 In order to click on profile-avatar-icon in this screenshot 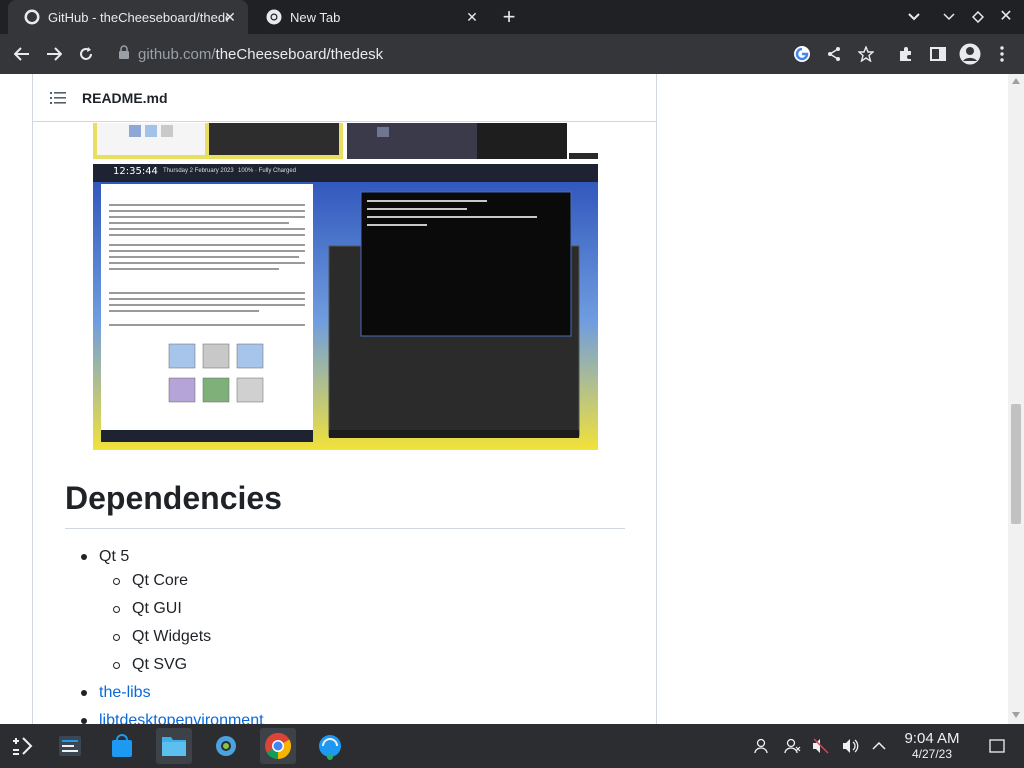, I will do `click(970, 54)`.